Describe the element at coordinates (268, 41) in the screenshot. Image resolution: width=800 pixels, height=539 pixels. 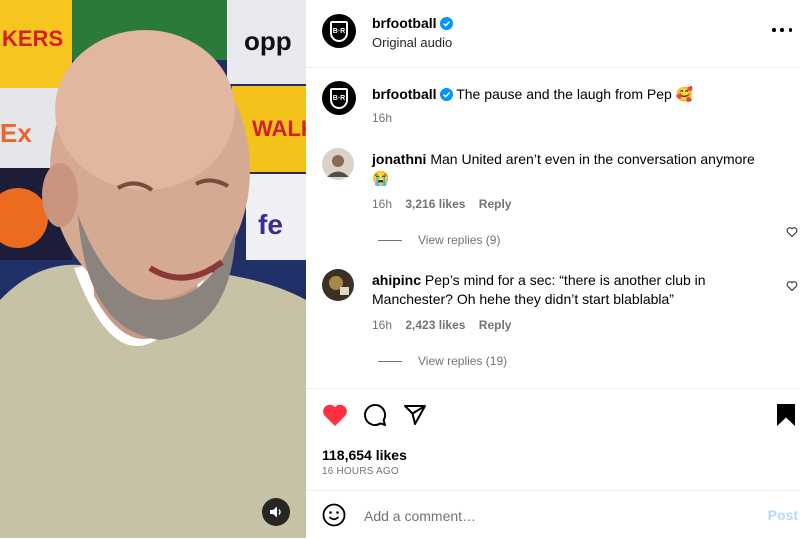
I see `svg-text: opp` at that location.